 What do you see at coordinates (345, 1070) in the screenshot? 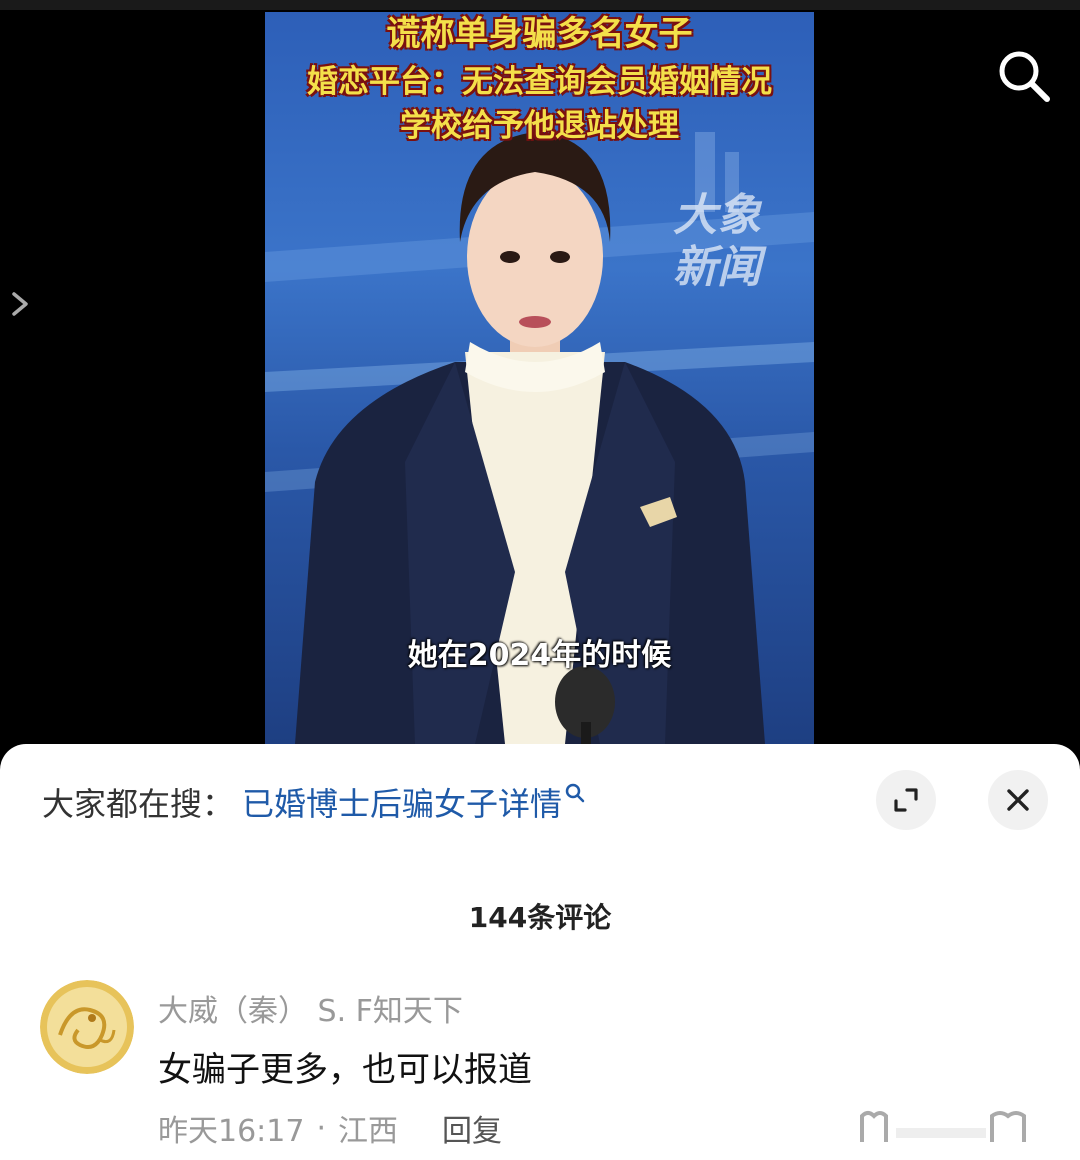
I see `comment-text: 女骗子更多，也可以报道` at bounding box center [345, 1070].